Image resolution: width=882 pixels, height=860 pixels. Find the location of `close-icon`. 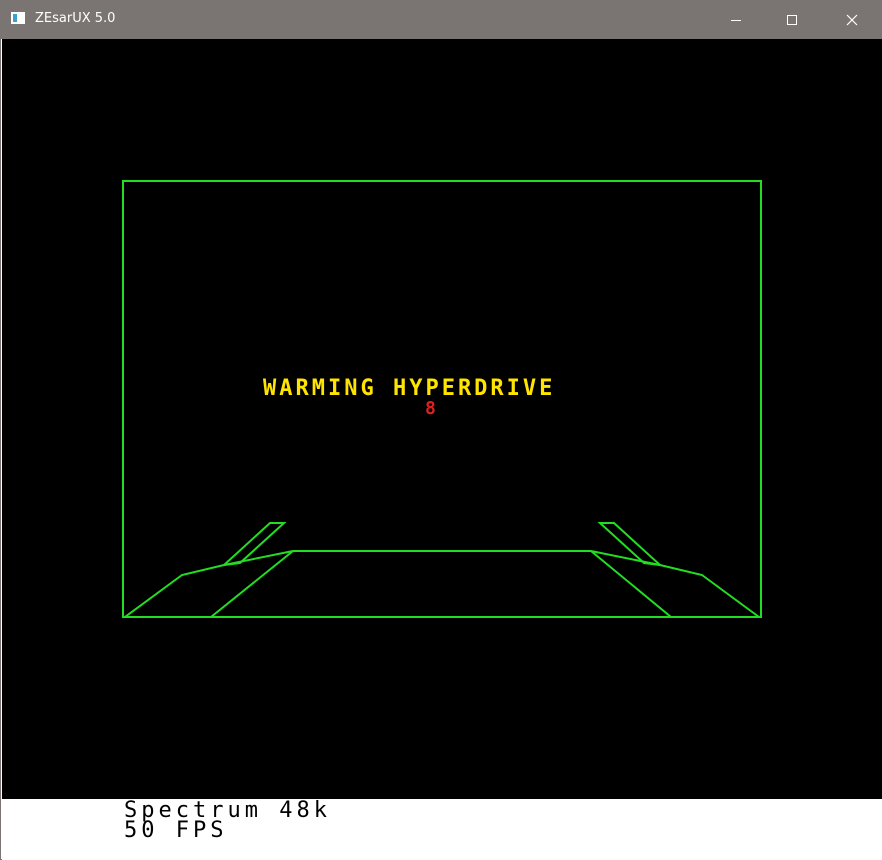

close-icon is located at coordinates (852, 20).